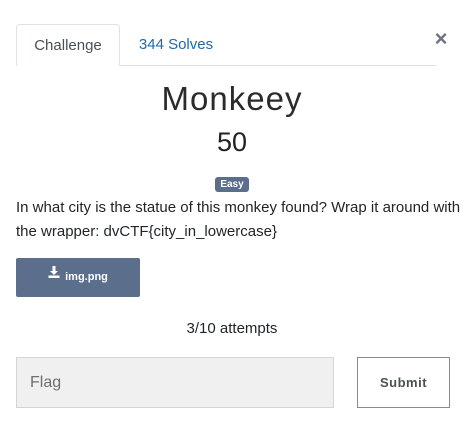 The width and height of the screenshot is (472, 441). Describe the element at coordinates (54, 275) in the screenshot. I see `download-icon` at that location.